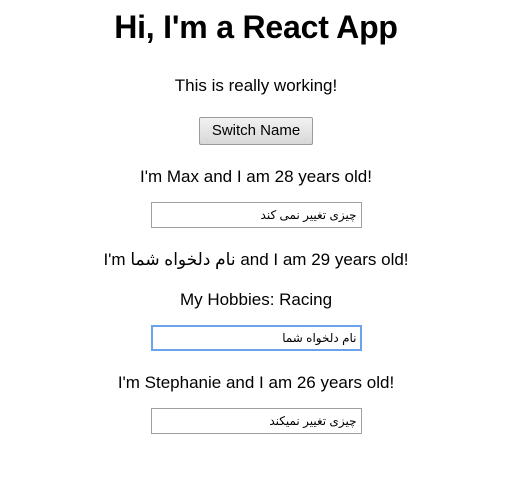  I want to click on person-line-max: I'm Max and I am 28 years old!, so click(256, 176).